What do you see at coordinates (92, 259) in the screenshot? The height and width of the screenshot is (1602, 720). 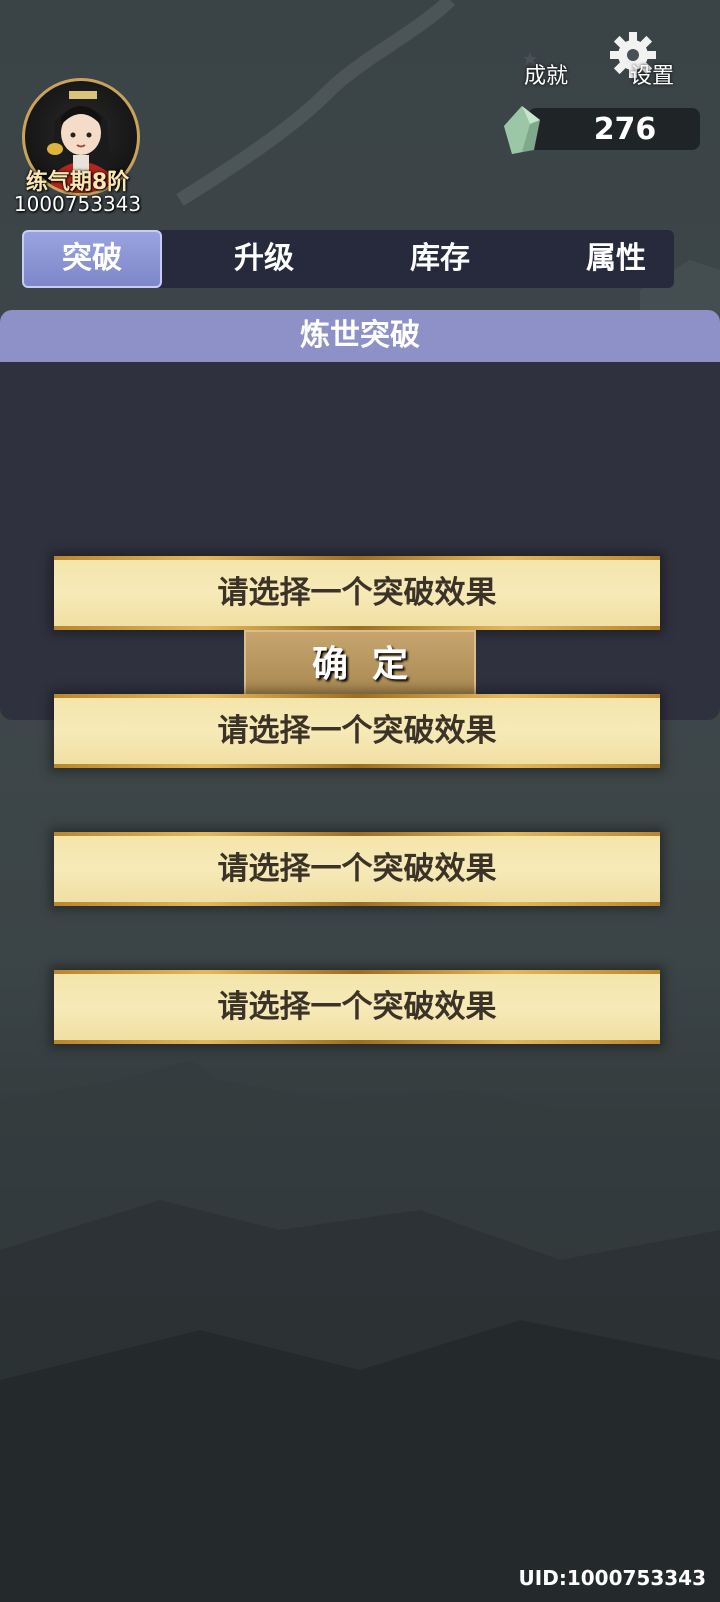 I see `tab-breakthrough: 突破` at bounding box center [92, 259].